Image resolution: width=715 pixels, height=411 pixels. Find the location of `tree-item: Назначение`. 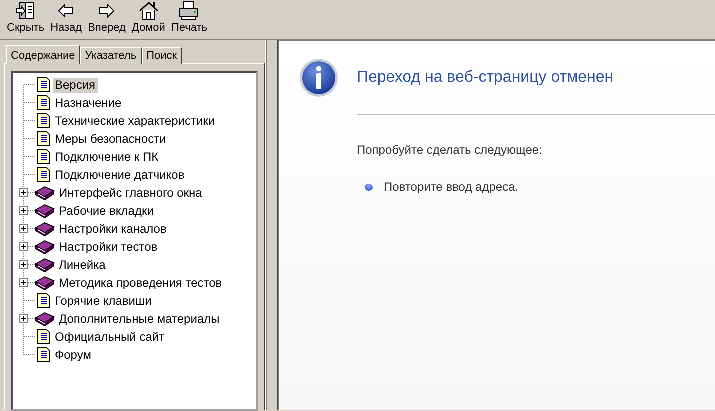

tree-item: Назначение is located at coordinates (88, 103).